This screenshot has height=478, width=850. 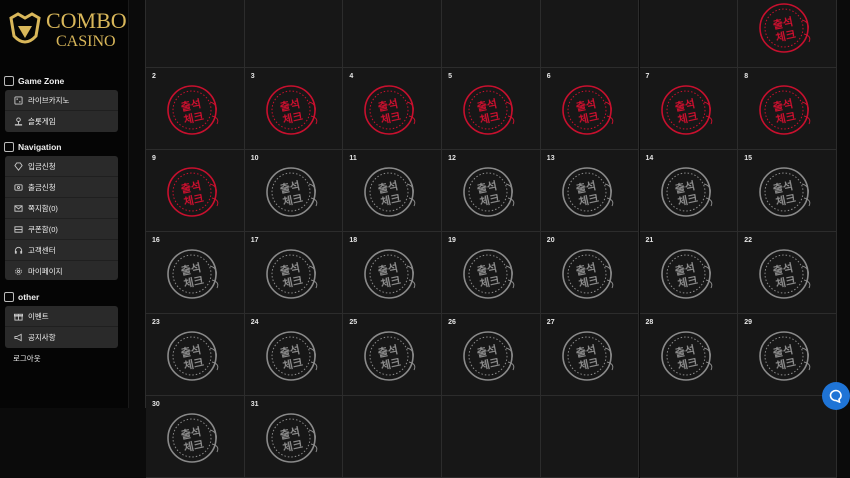 I want to click on day-number: 29, so click(x=748, y=322).